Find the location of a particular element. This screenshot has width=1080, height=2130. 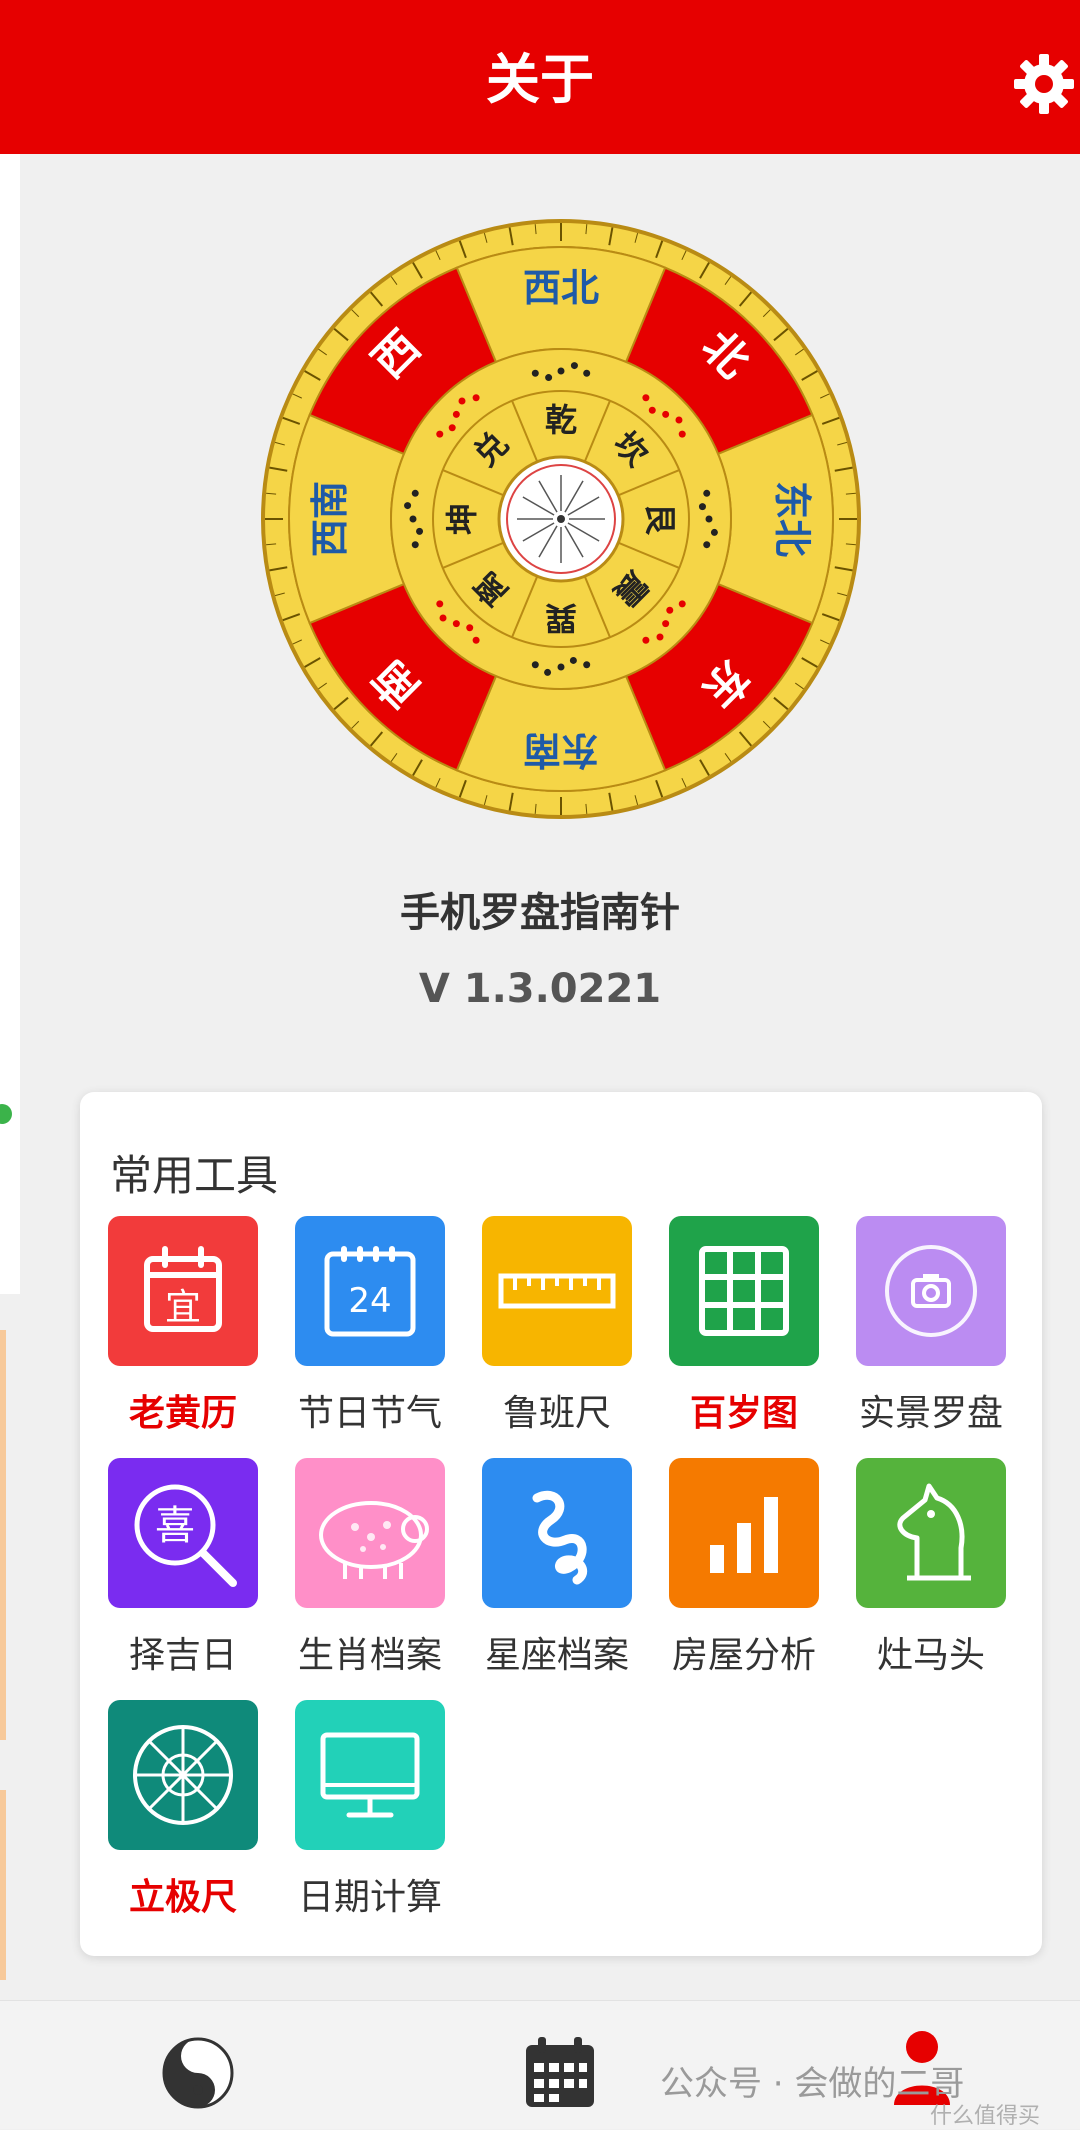

compass-trigram-label: 艮 is located at coordinates (660, 519).